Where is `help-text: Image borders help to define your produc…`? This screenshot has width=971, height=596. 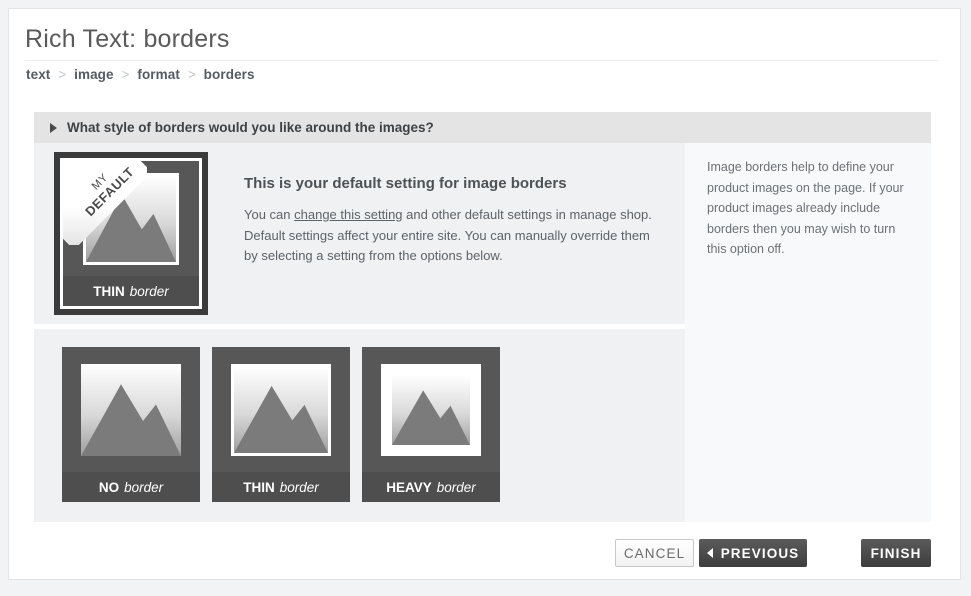
help-text: Image borders help to define your produc… is located at coordinates (805, 208).